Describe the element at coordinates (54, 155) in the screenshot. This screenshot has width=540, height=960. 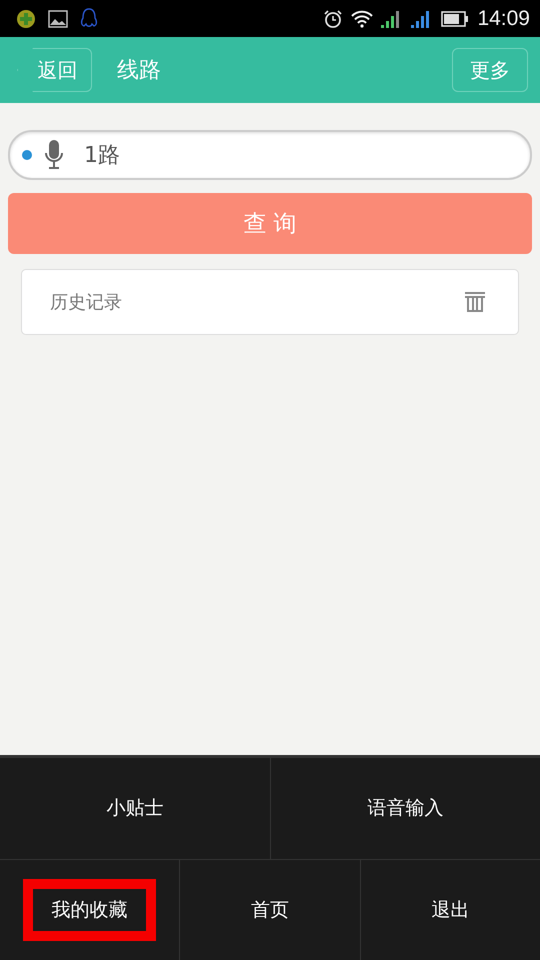
I see `microphone-icon` at that location.